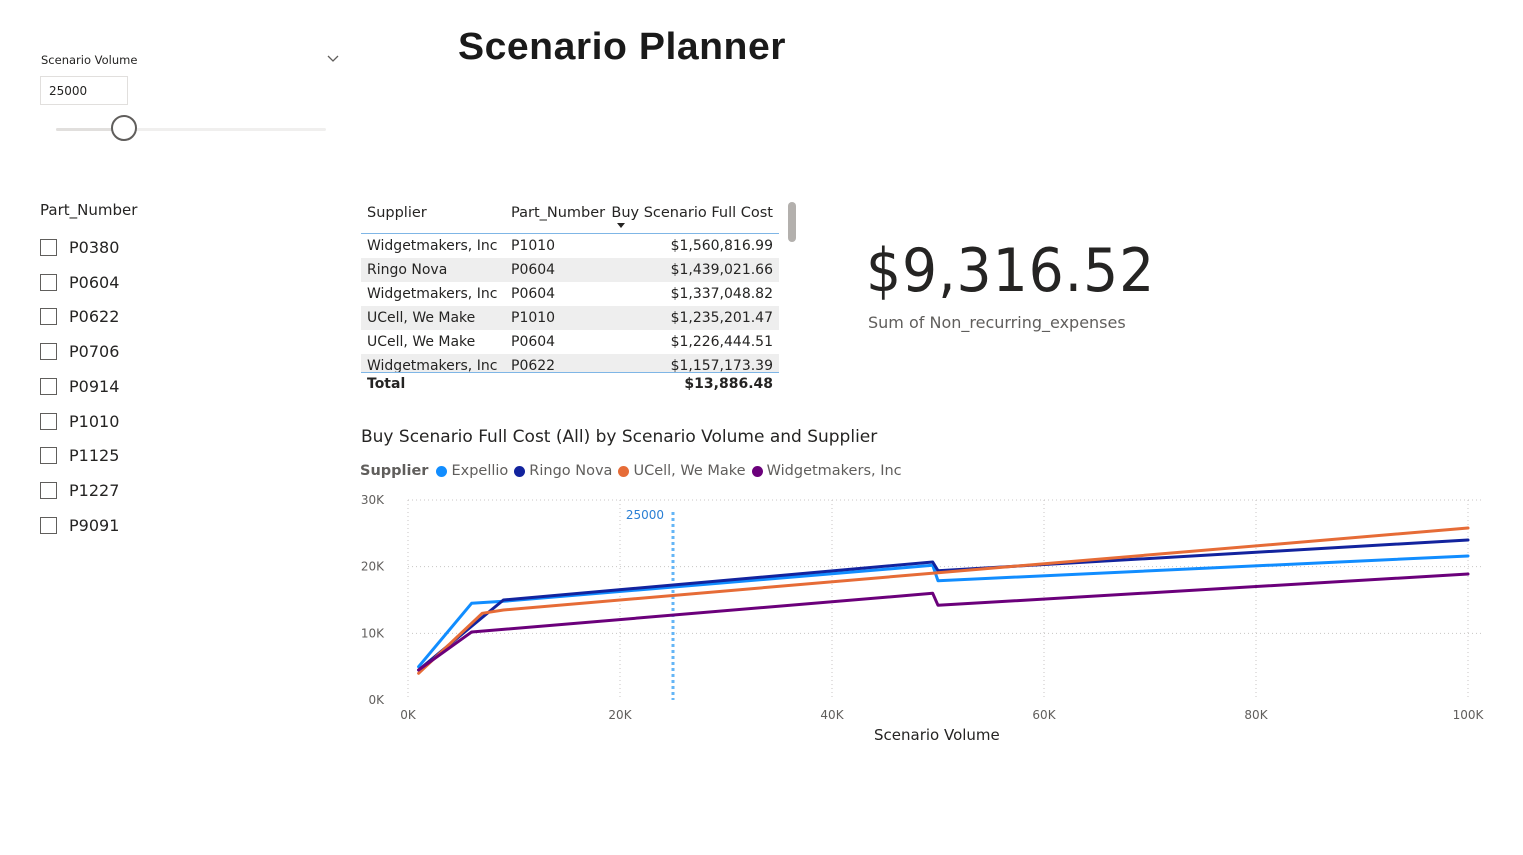  I want to click on slider-thumb, so click(123, 128).